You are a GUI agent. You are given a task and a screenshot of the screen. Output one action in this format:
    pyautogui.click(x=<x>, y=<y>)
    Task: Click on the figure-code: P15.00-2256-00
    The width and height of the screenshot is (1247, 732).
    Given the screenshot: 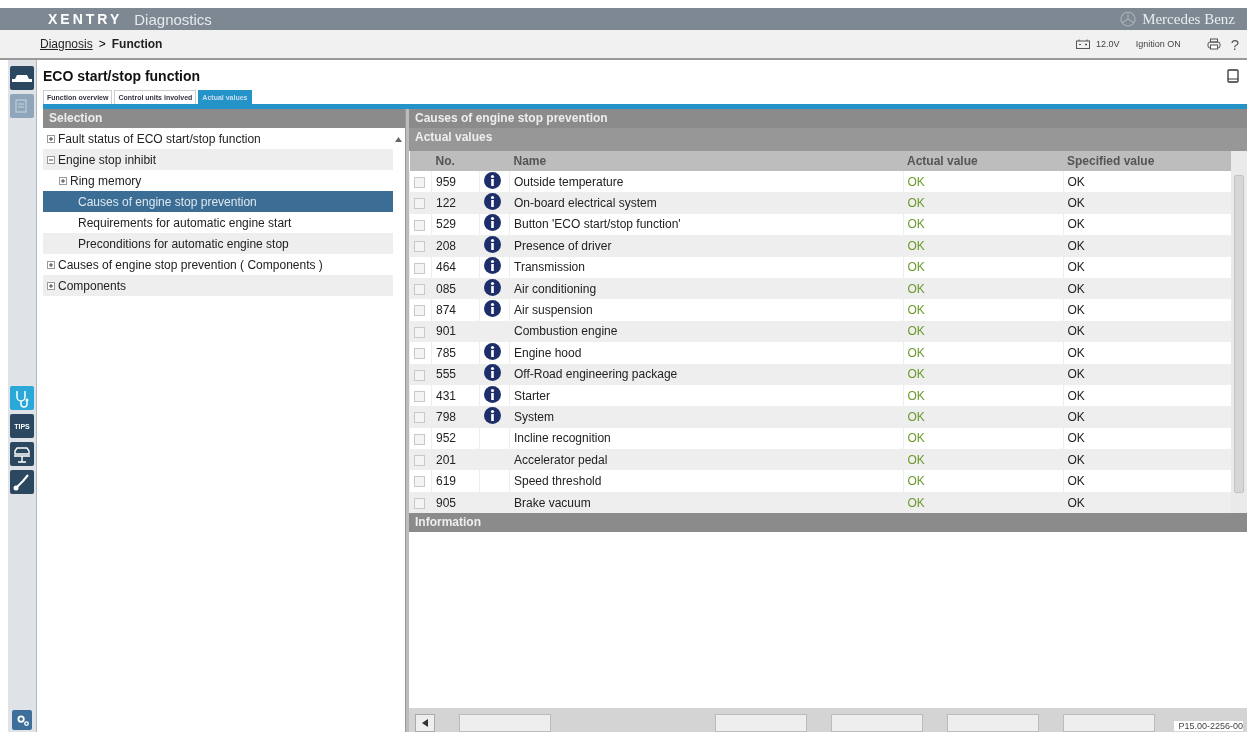 What is the action you would take?
    pyautogui.click(x=1208, y=726)
    